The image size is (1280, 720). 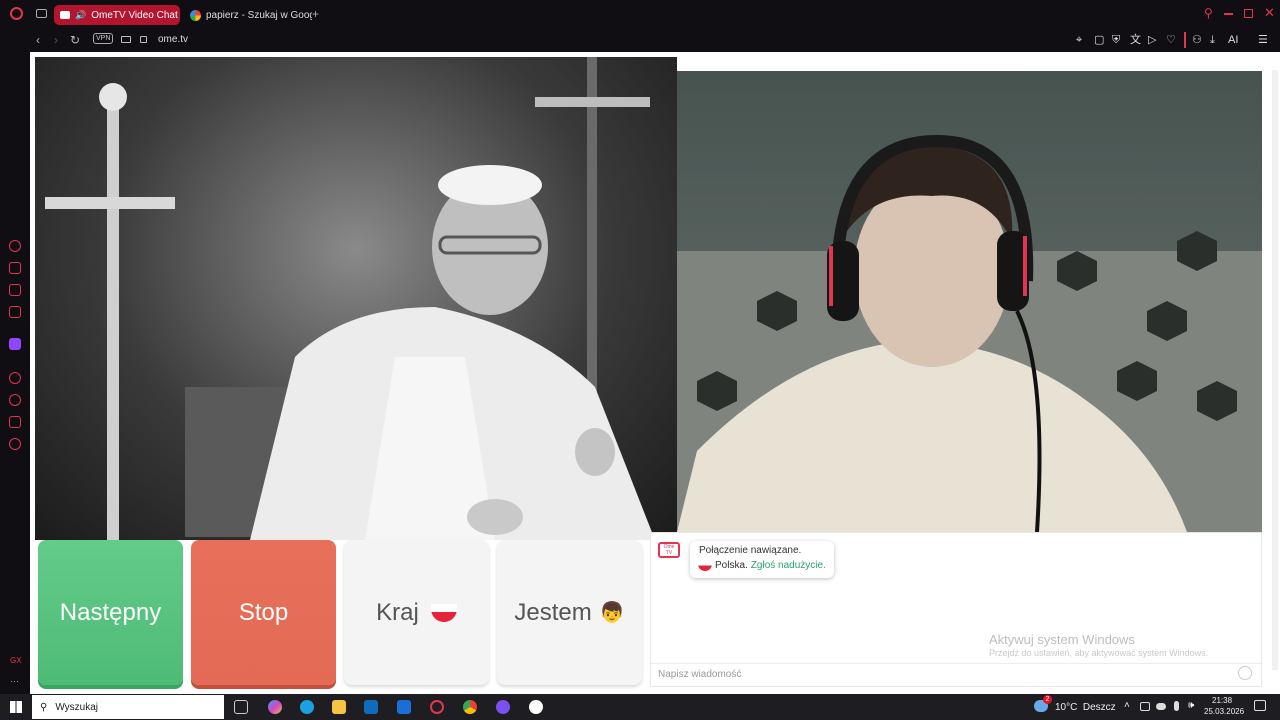 What do you see at coordinates (553, 612) in the screenshot?
I see `gender-label: Jestem` at bounding box center [553, 612].